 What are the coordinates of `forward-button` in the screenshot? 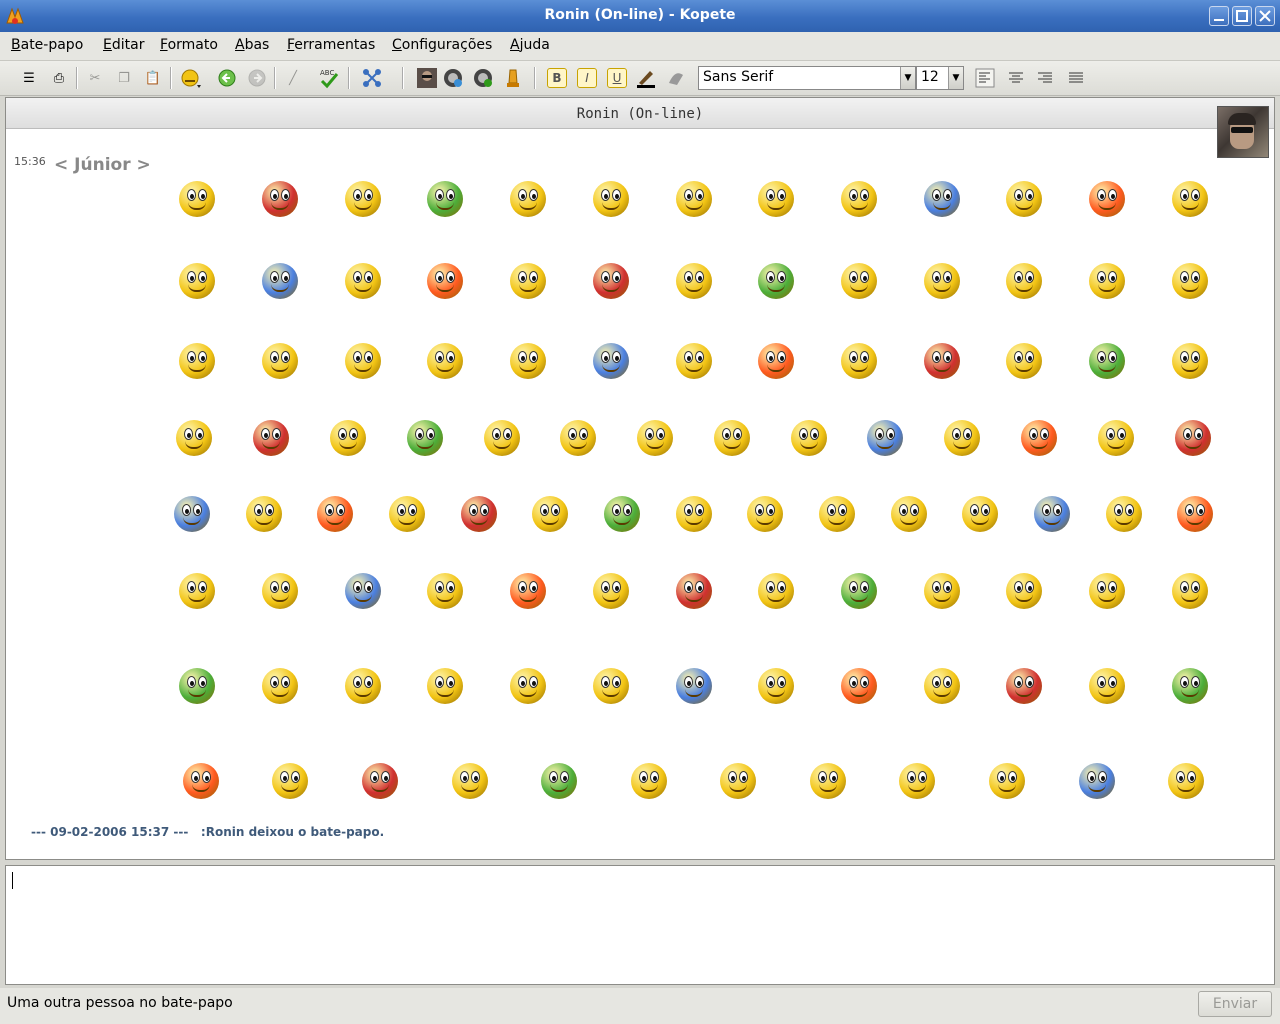 It's located at (257, 78).